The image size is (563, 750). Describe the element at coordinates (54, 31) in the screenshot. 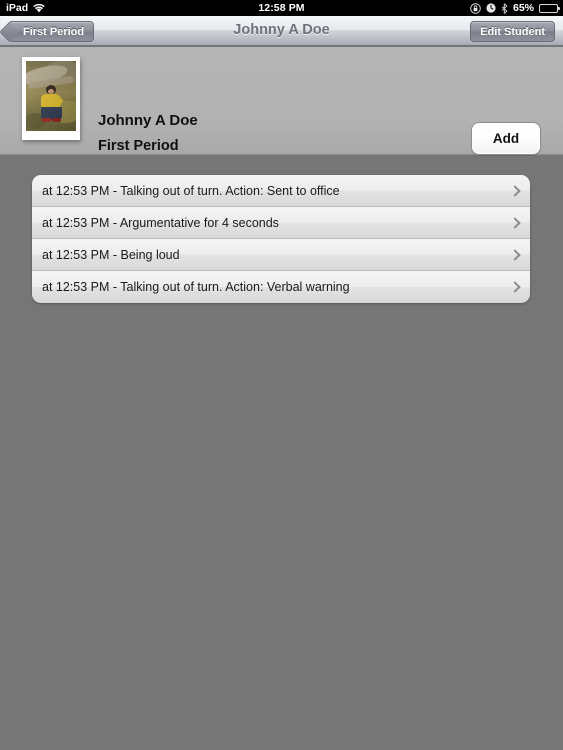

I see `back-button-label: First Period` at that location.